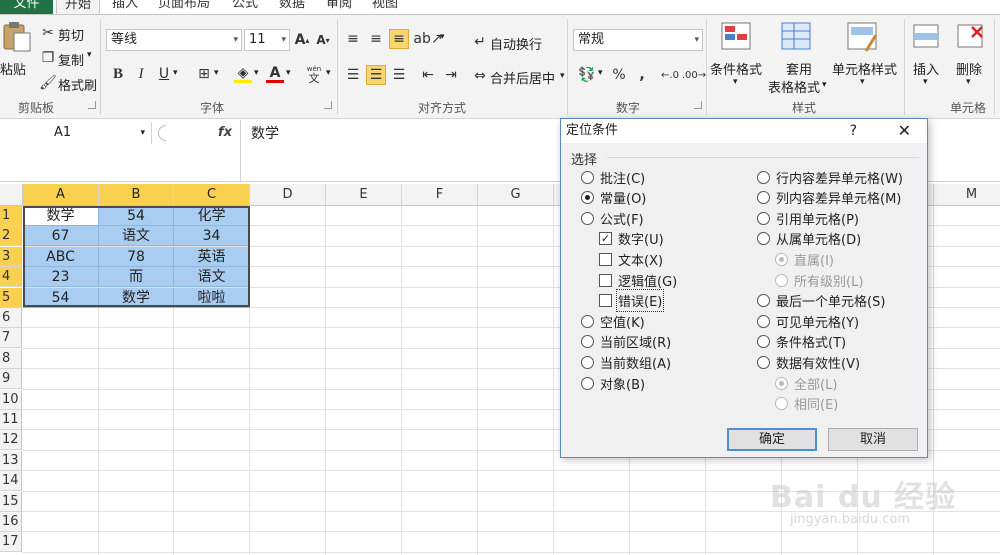 This screenshot has width=1000, height=555. Describe the element at coordinates (694, 75) in the screenshot. I see `decrease-decimal-icon: .00→` at that location.